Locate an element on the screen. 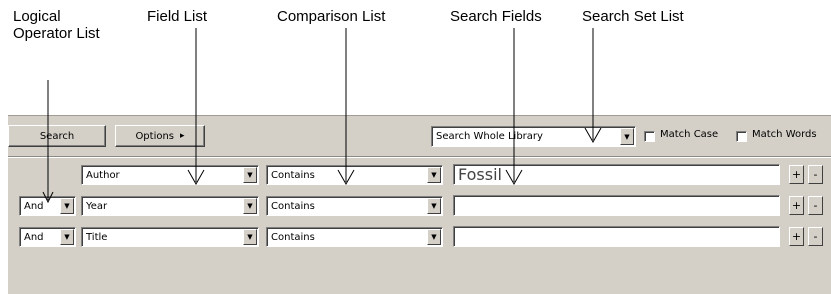  search-set-dropdown: Search Whole Library ▼ is located at coordinates (533, 136).